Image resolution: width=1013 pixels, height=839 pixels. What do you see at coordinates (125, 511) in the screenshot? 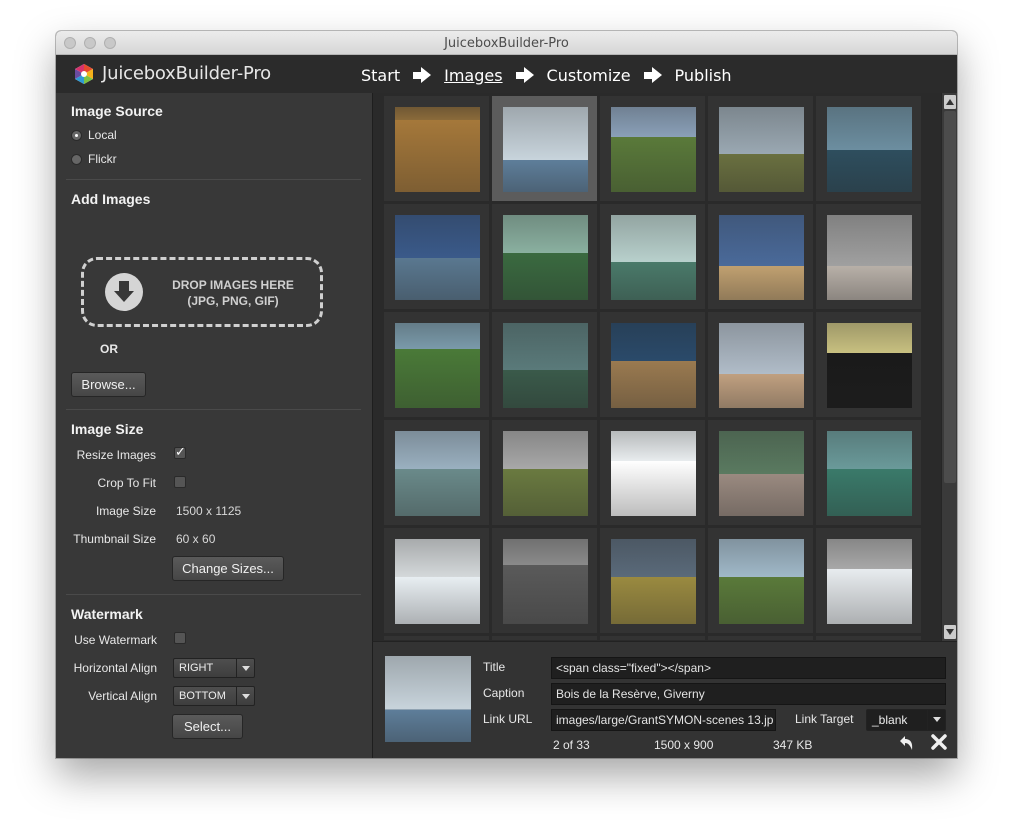
I see `image-size-label: Image Size` at bounding box center [125, 511].